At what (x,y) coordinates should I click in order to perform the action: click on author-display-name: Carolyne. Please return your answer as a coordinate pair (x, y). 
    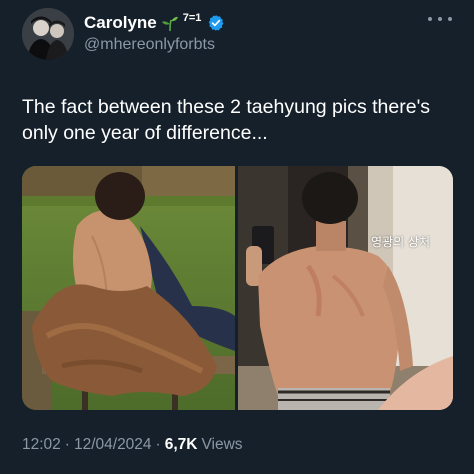
    Looking at the image, I should click on (120, 23).